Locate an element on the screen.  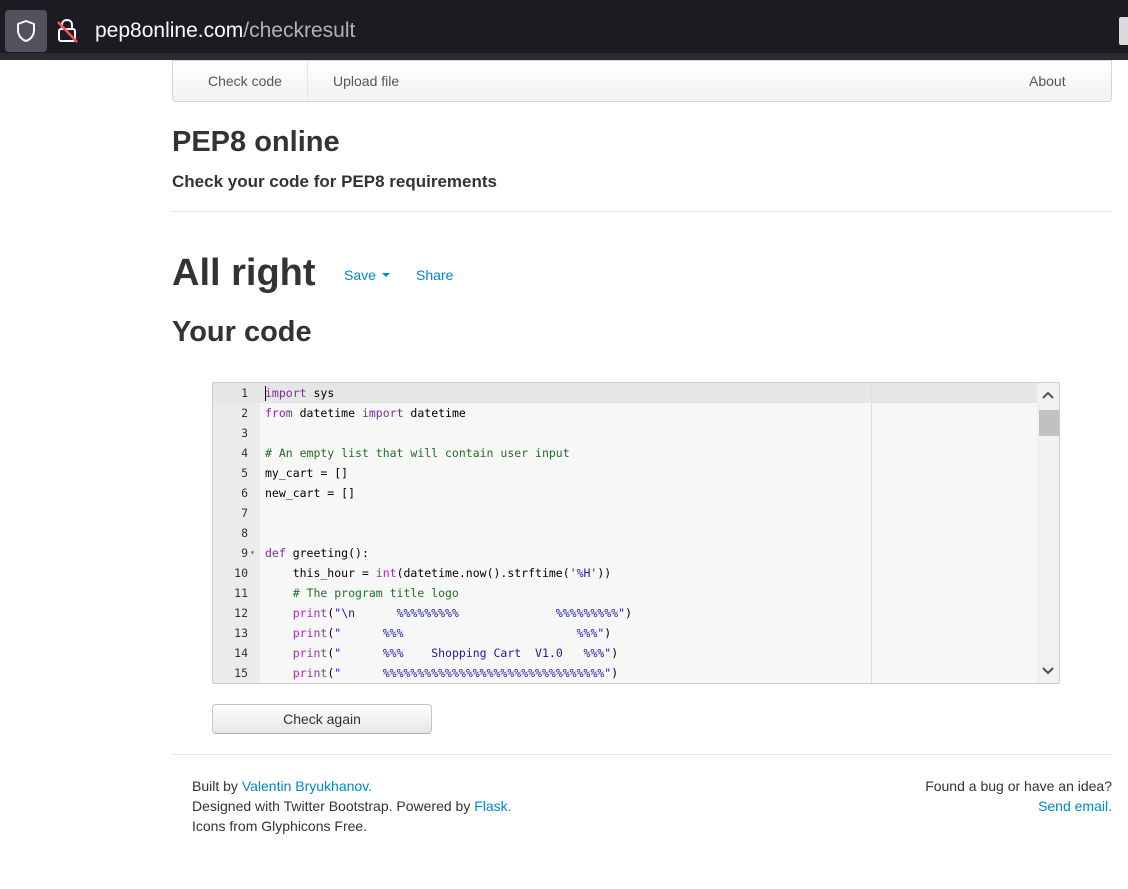
footer-icons-credit: Icons from Glyphicons Free. is located at coordinates (280, 826).